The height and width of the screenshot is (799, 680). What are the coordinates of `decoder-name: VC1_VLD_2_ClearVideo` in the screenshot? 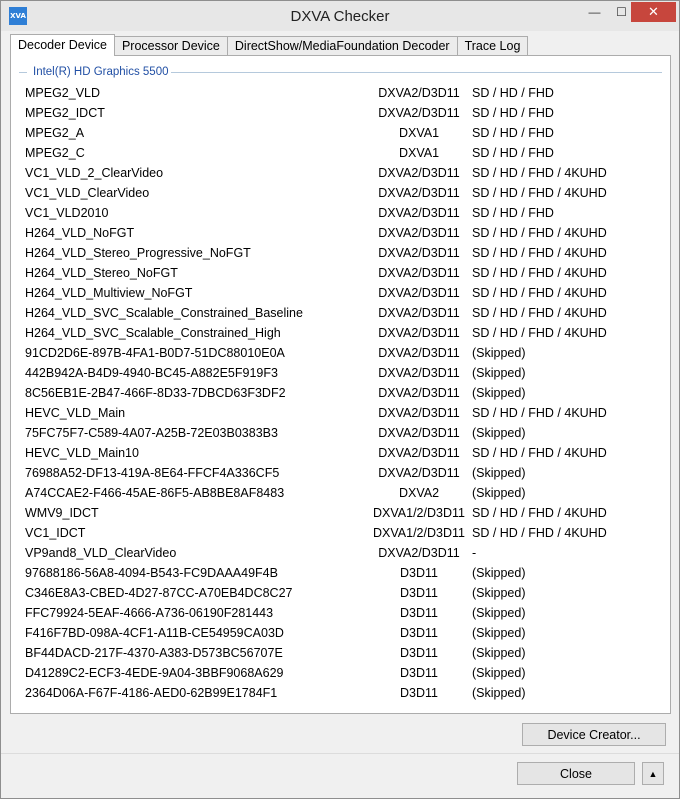 It's located at (94, 173).